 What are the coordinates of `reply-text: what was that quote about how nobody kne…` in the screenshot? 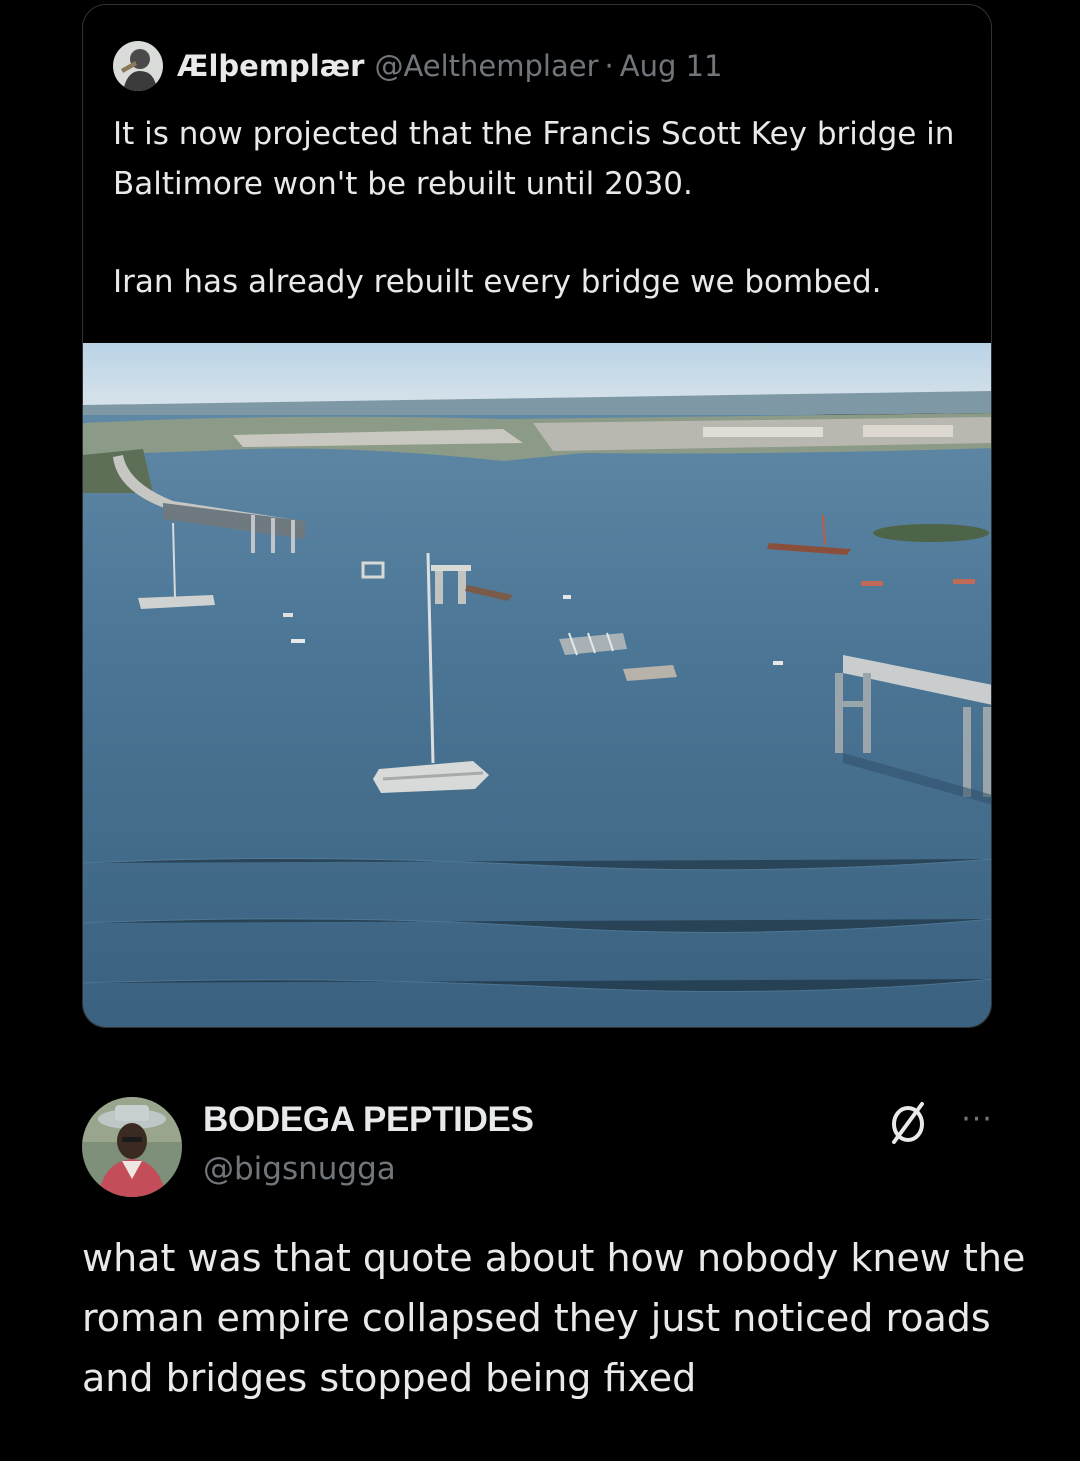 It's located at (554, 1318).